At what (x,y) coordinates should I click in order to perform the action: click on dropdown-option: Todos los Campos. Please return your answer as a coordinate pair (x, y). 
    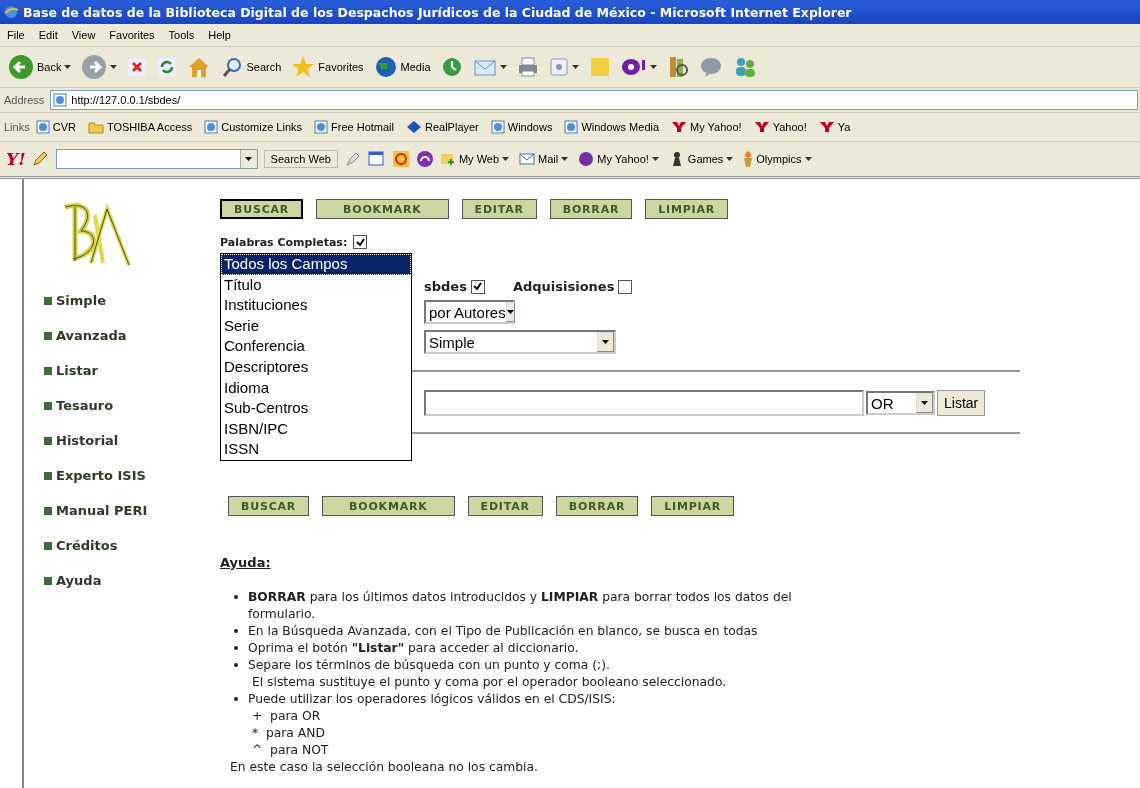
    Looking at the image, I should click on (316, 264).